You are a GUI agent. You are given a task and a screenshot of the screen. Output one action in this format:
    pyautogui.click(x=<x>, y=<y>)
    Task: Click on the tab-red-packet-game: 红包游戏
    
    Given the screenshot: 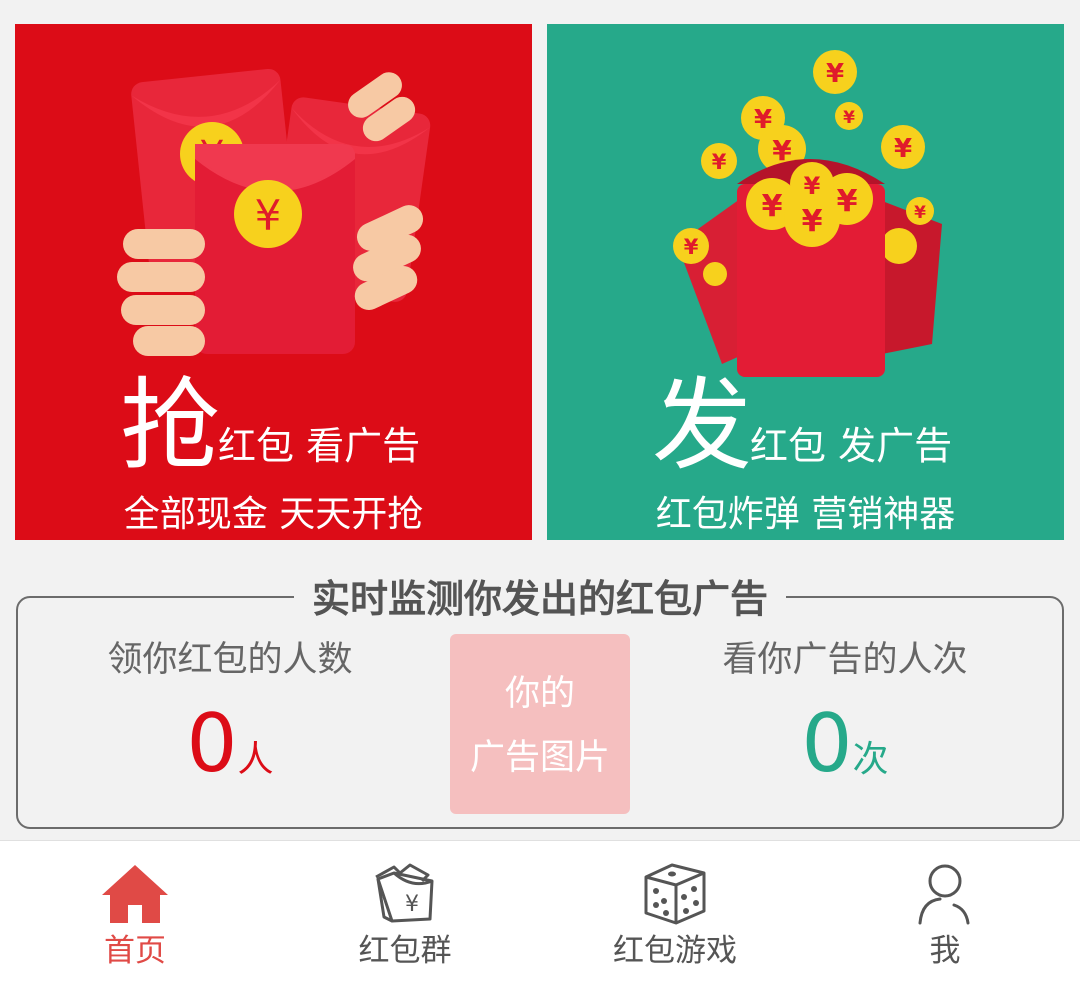 What is the action you would take?
    pyautogui.click(x=675, y=916)
    